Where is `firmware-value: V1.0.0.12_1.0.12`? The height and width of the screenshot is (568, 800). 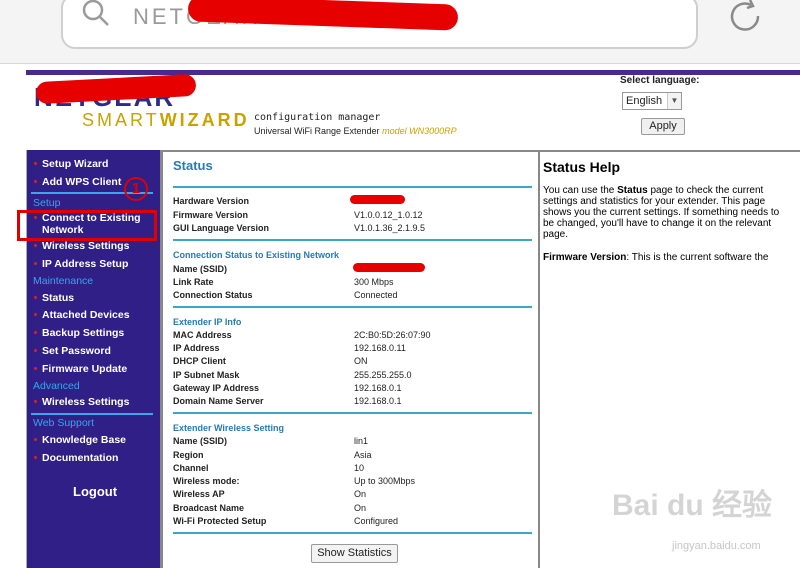 firmware-value: V1.0.0.12_1.0.12 is located at coordinates (388, 215).